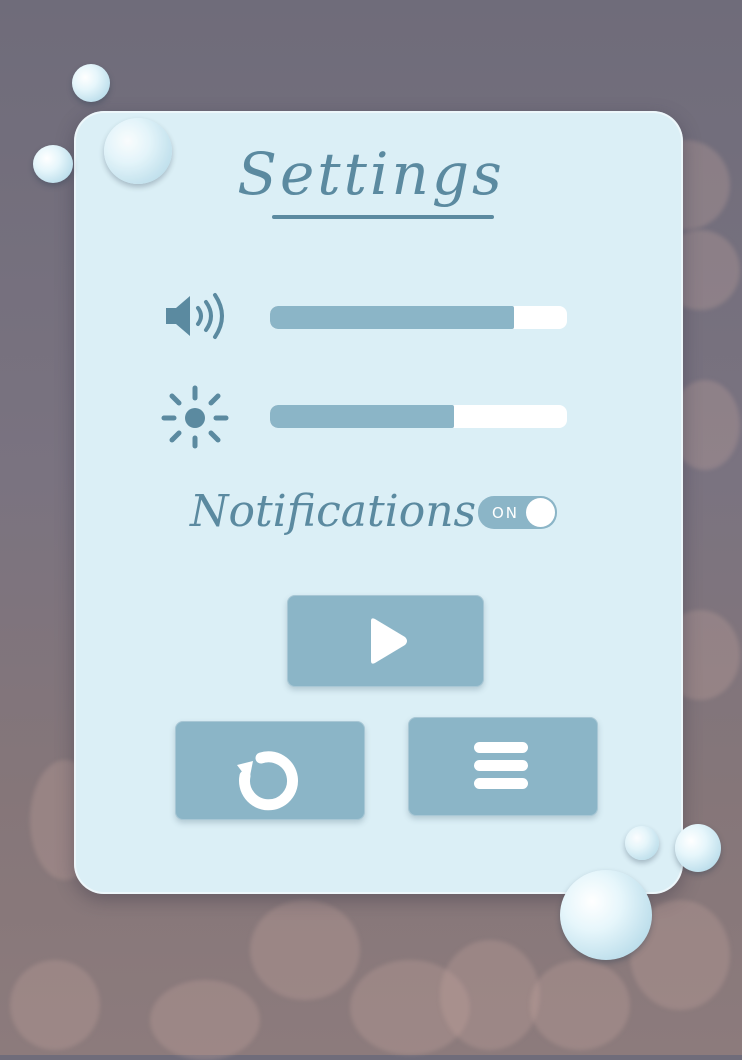 The width and height of the screenshot is (742, 1060). Describe the element at coordinates (392, 317) in the screenshot. I see `volume-slider-fill` at that location.